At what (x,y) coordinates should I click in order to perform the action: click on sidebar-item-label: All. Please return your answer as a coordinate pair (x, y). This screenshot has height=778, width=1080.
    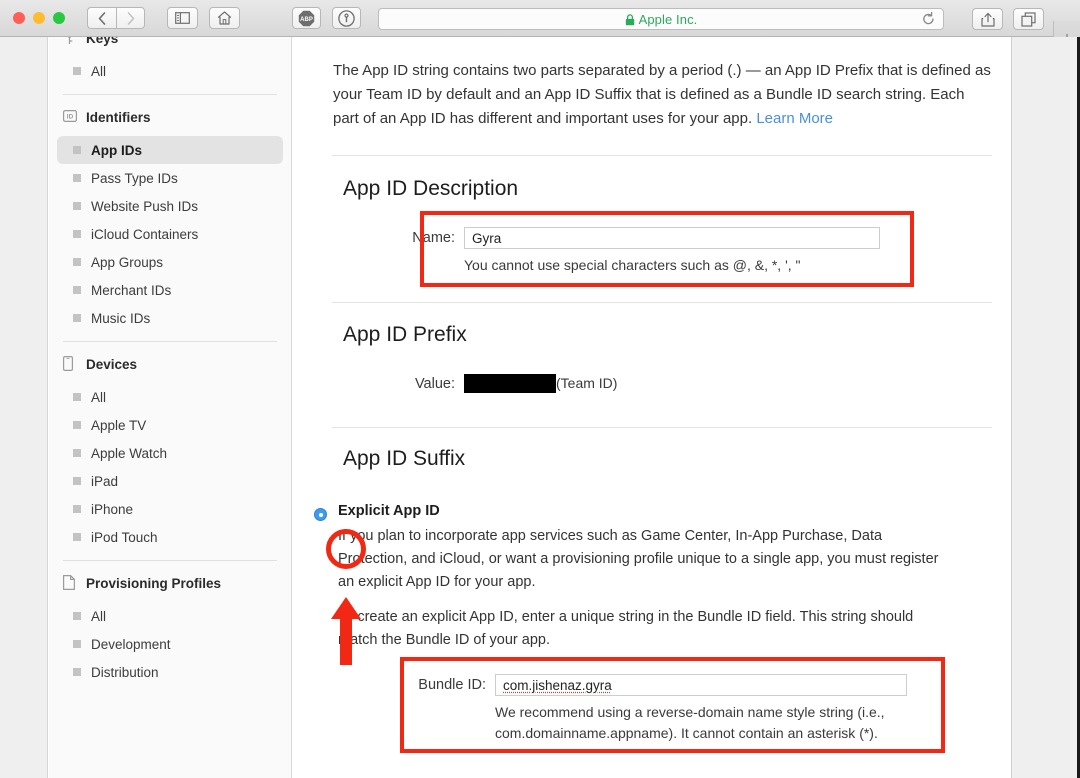
    Looking at the image, I should click on (99, 397).